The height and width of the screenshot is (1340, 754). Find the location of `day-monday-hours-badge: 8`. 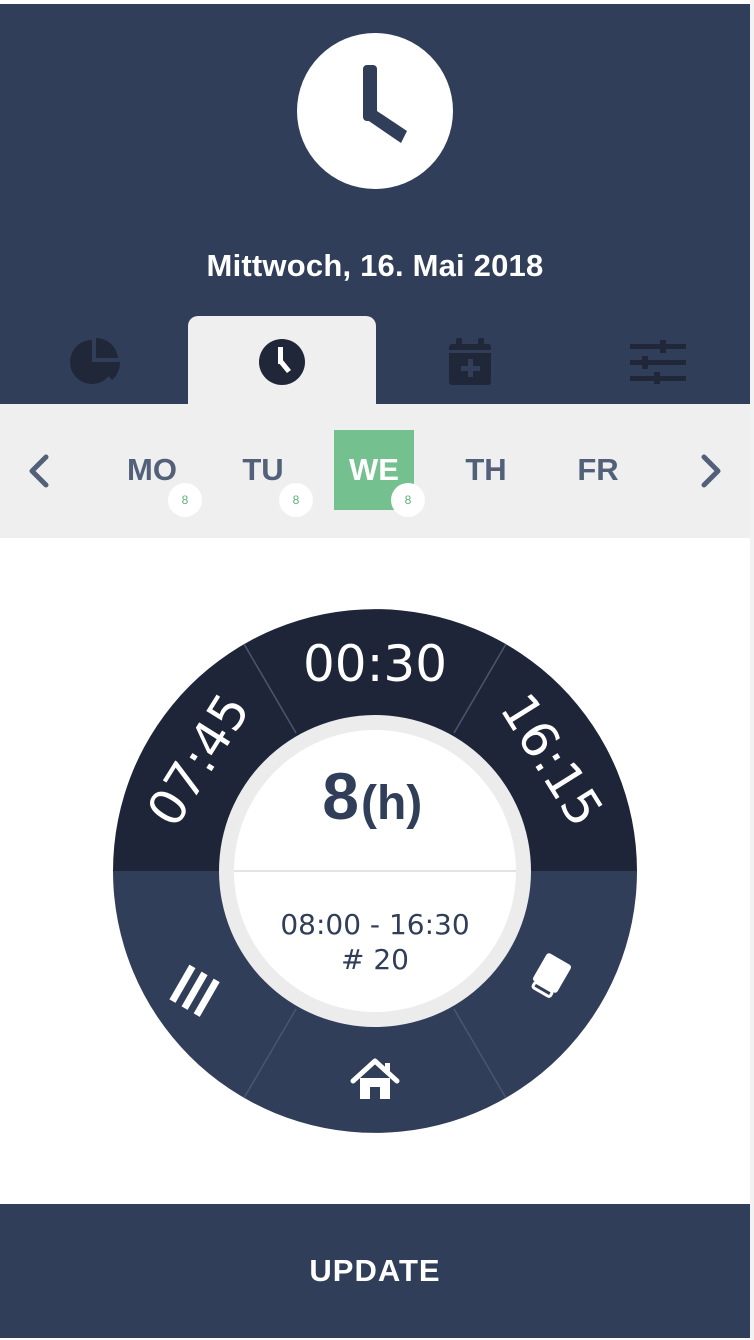

day-monday-hours-badge: 8 is located at coordinates (185, 500).